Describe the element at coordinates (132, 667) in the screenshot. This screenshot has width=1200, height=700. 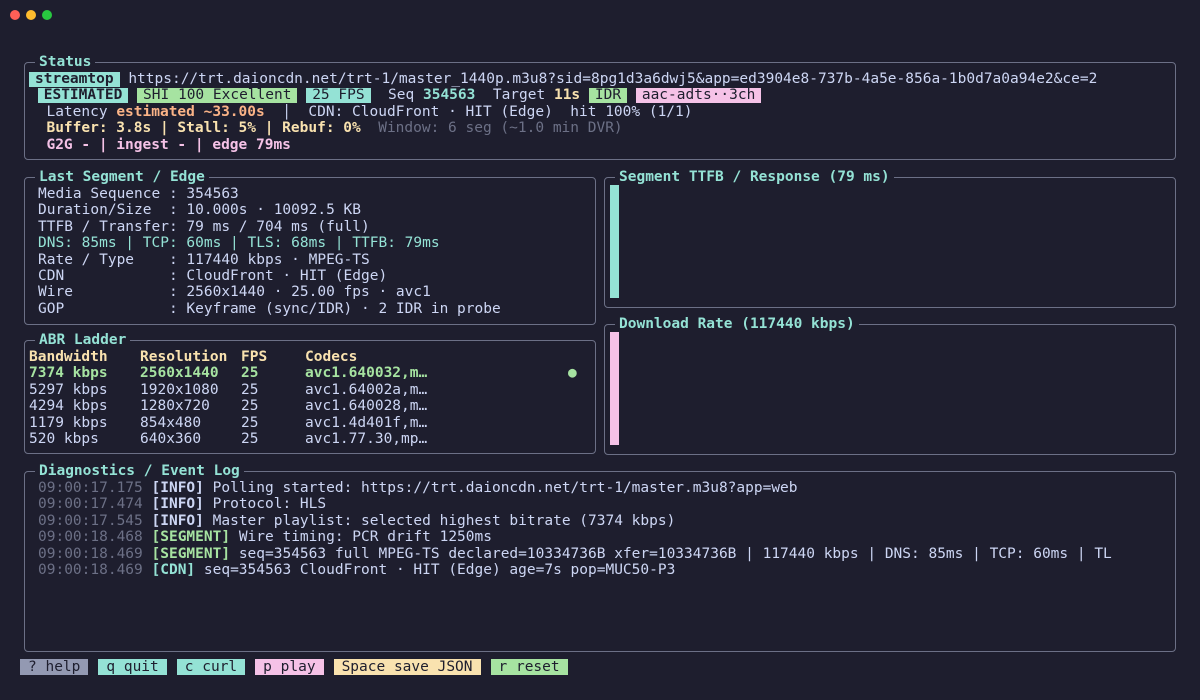
I see `quit-key: q quit` at that location.